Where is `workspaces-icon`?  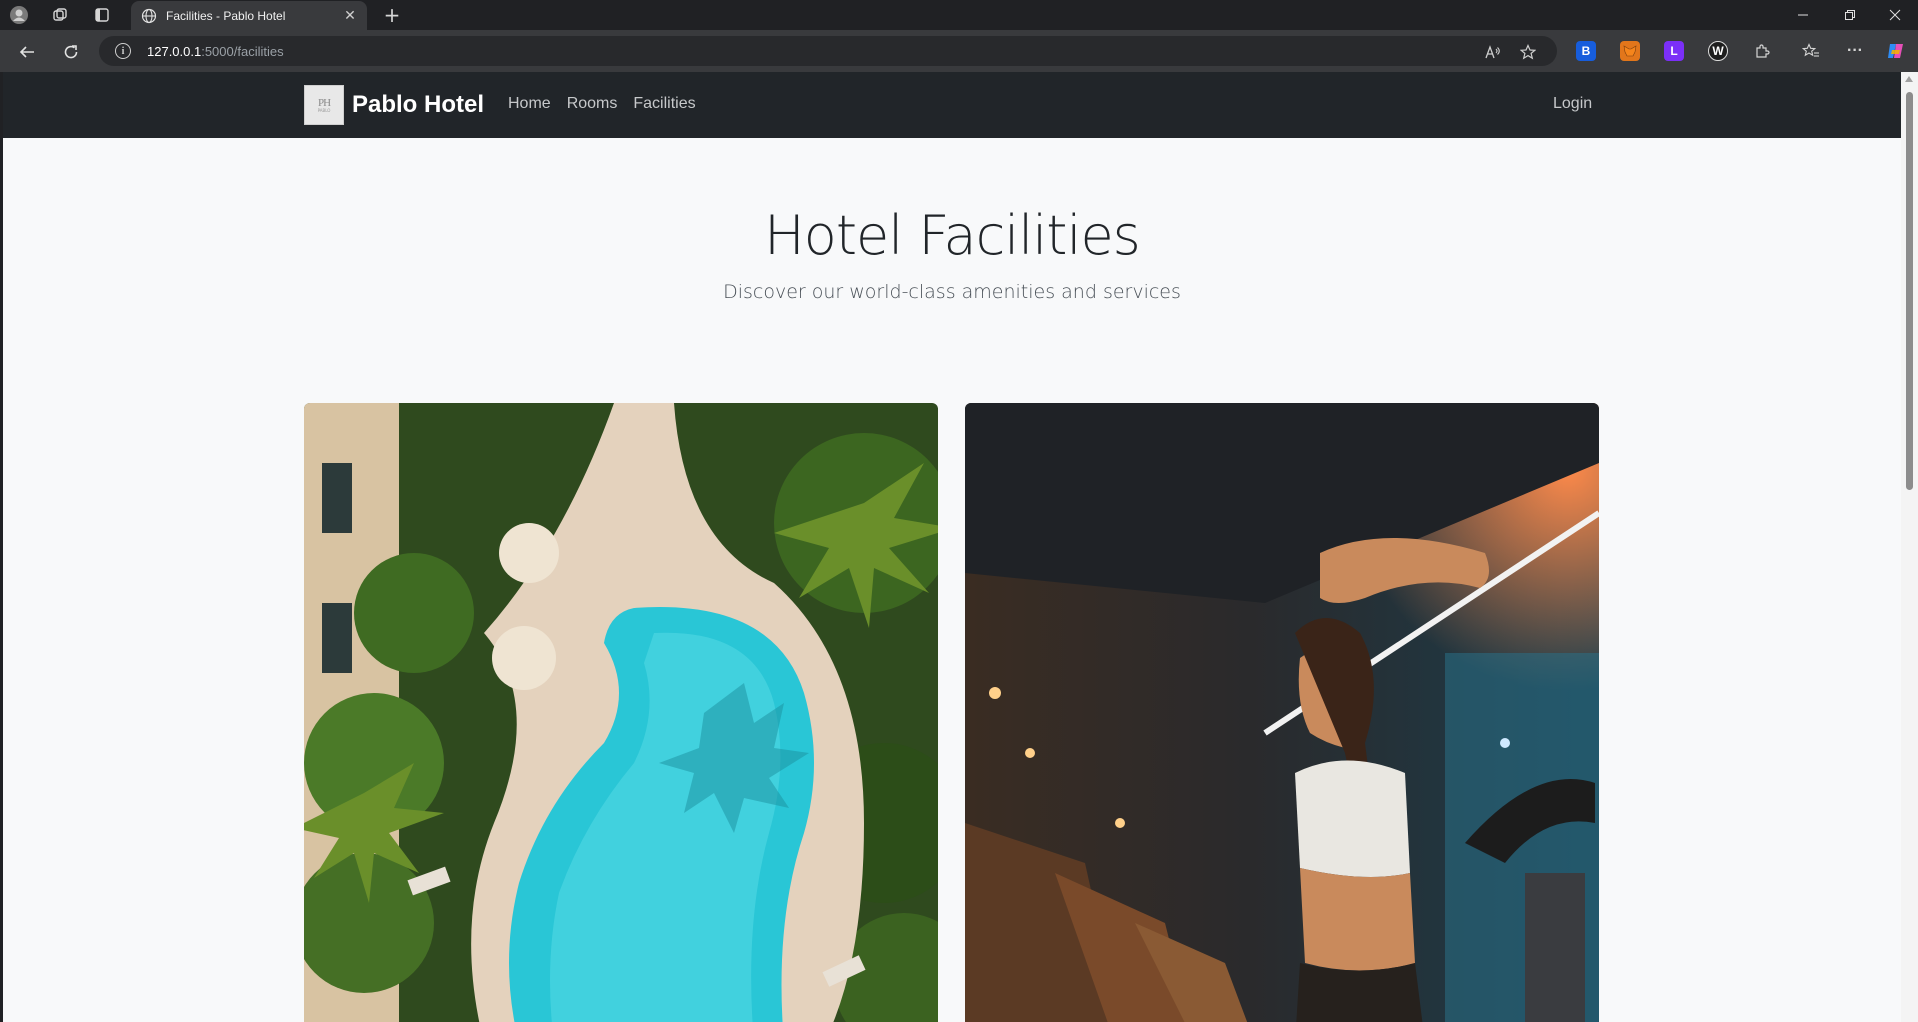
workspaces-icon is located at coordinates (60, 15).